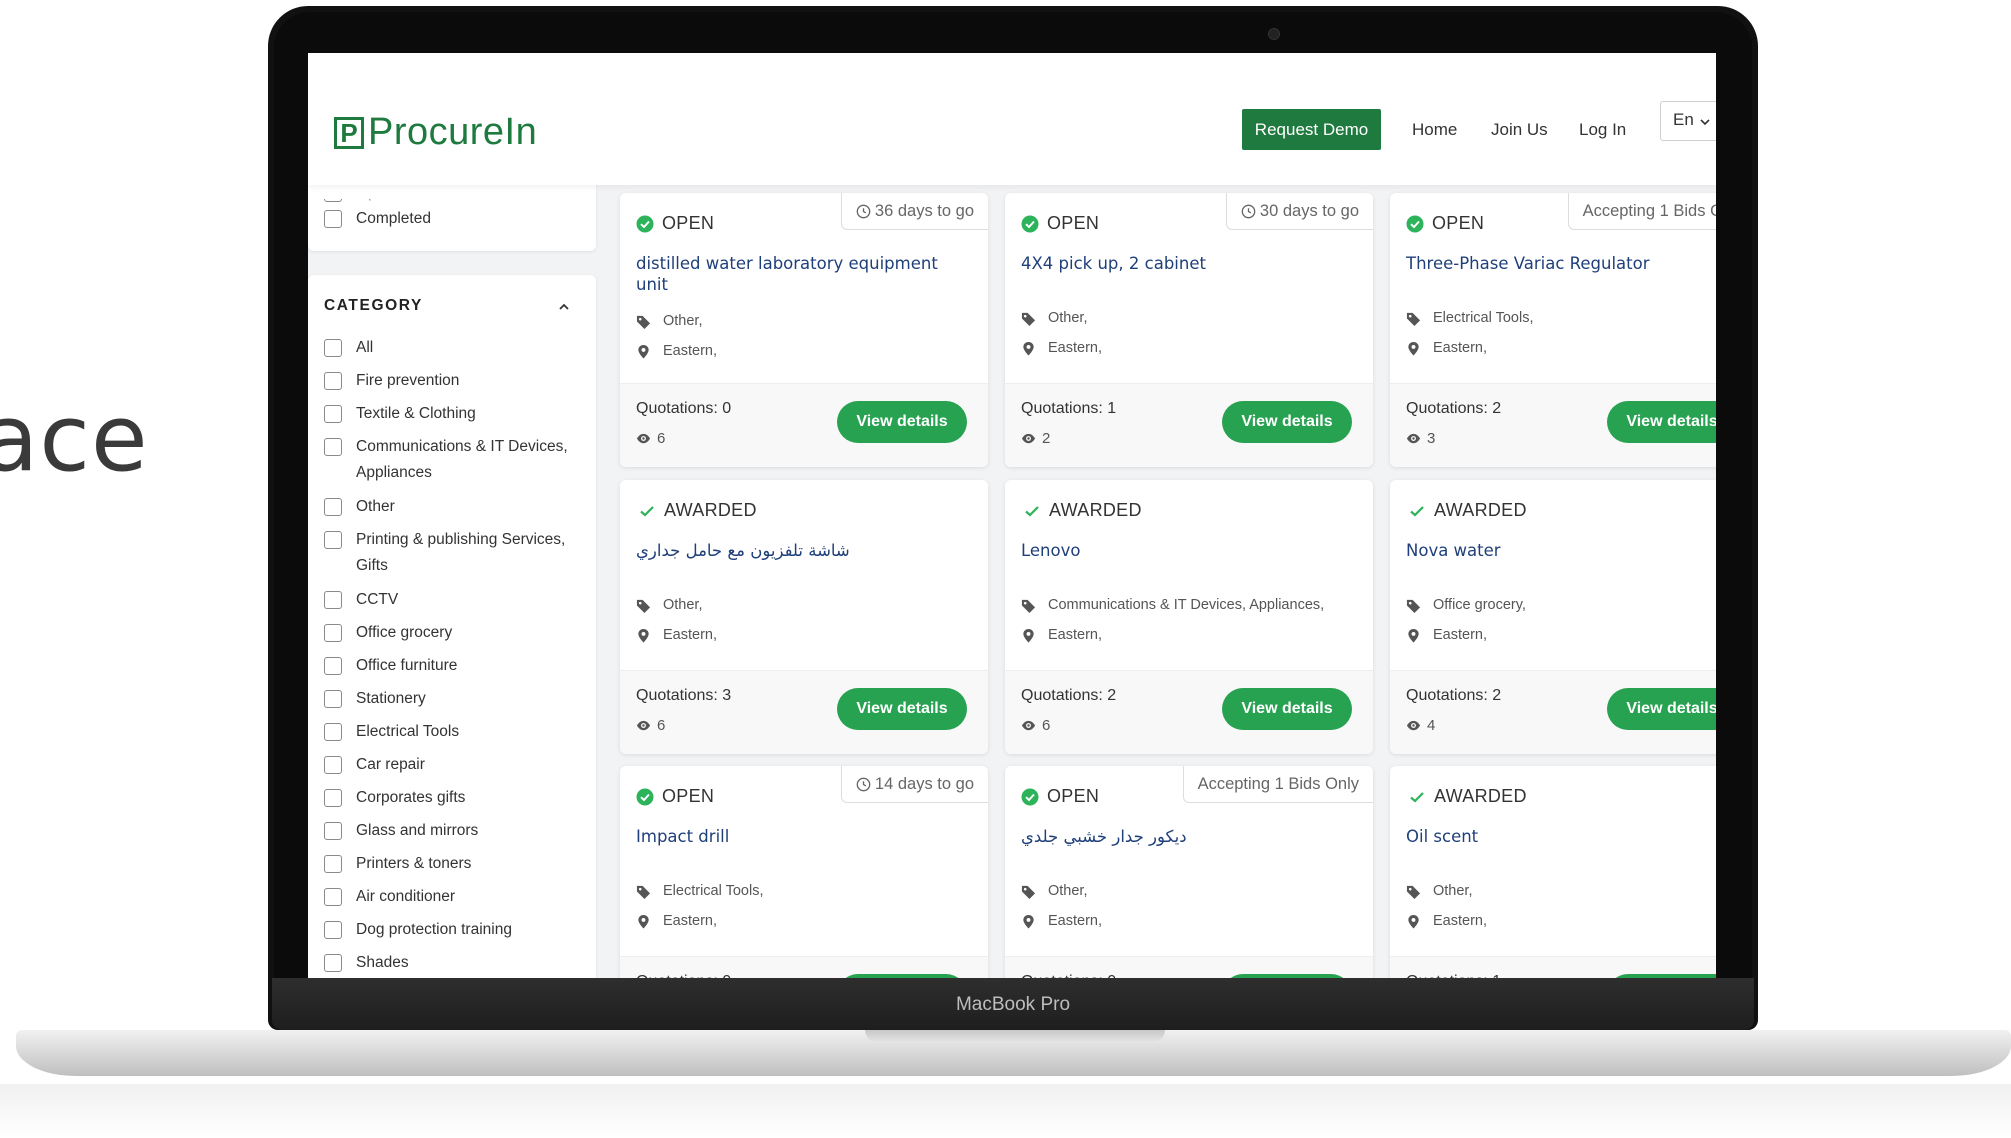 The image size is (2011, 1138). What do you see at coordinates (801, 836) in the screenshot?
I see `card-title: Impact drill` at bounding box center [801, 836].